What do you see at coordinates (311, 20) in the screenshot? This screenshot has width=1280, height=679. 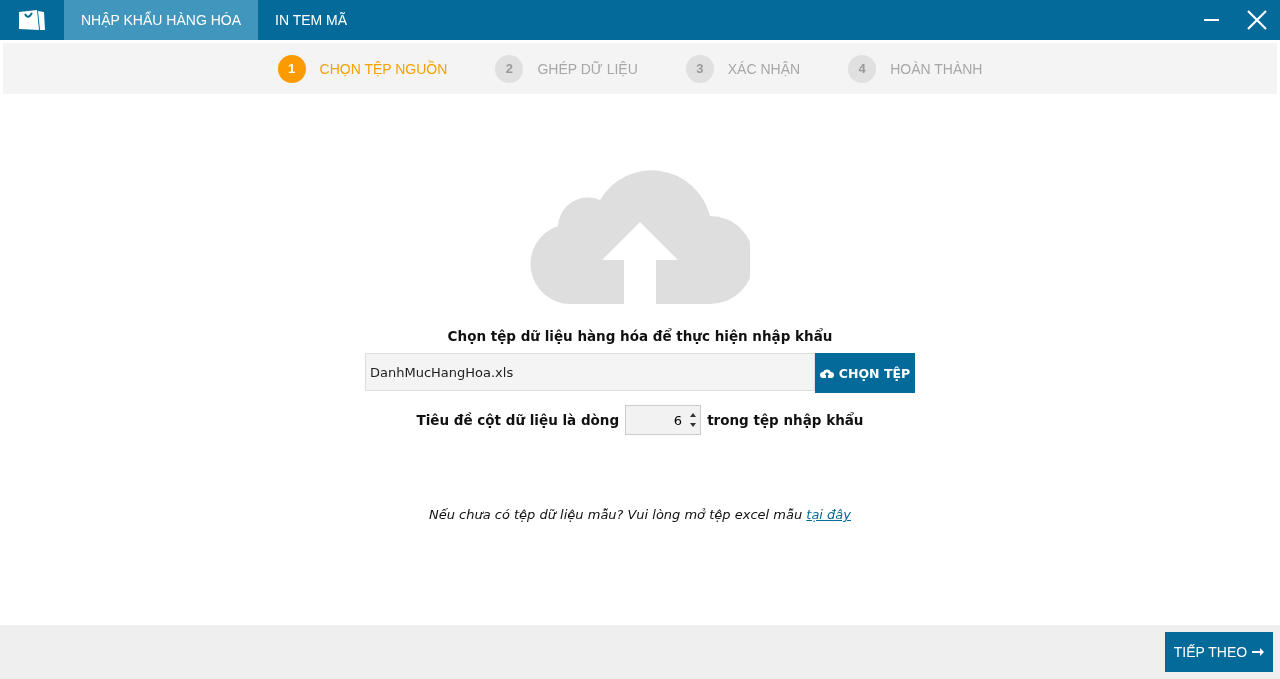 I see `tab: IN TEM MÃ` at bounding box center [311, 20].